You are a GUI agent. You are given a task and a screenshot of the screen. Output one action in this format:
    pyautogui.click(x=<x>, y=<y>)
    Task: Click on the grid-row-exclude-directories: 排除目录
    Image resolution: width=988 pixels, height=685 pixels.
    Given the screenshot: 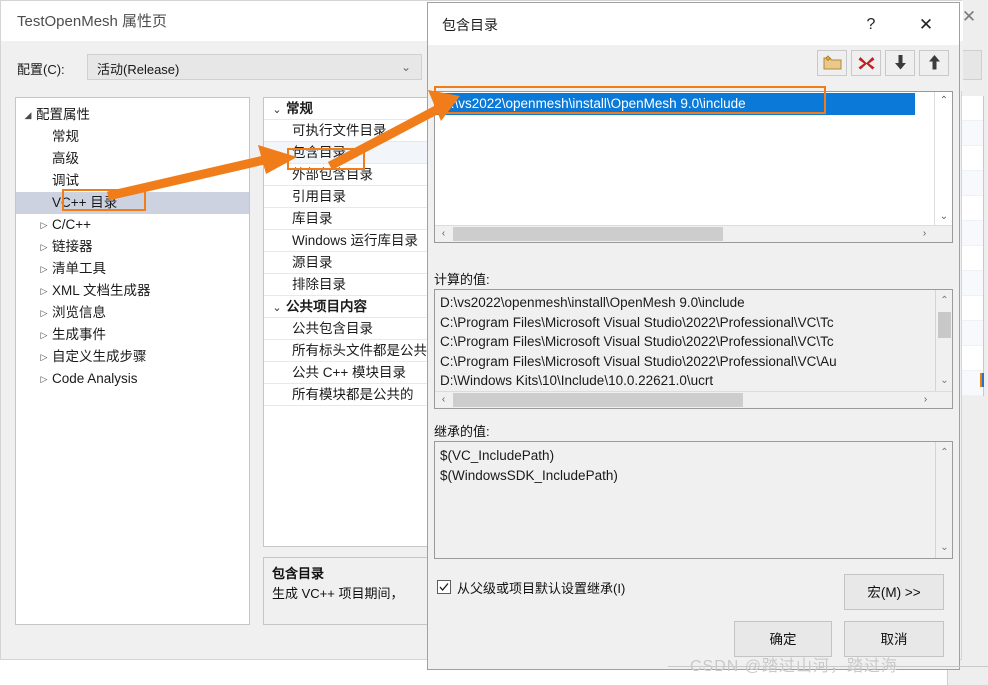 What is the action you would take?
    pyautogui.click(x=353, y=285)
    